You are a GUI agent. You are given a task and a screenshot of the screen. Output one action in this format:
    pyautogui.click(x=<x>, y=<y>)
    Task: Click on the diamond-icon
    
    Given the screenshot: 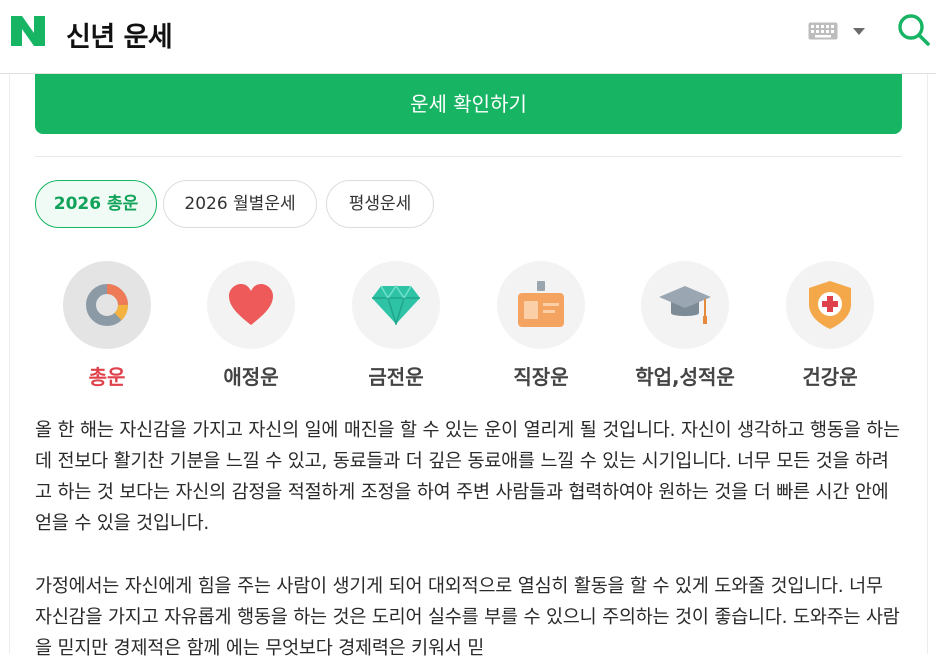 What is the action you would take?
    pyautogui.click(x=396, y=305)
    